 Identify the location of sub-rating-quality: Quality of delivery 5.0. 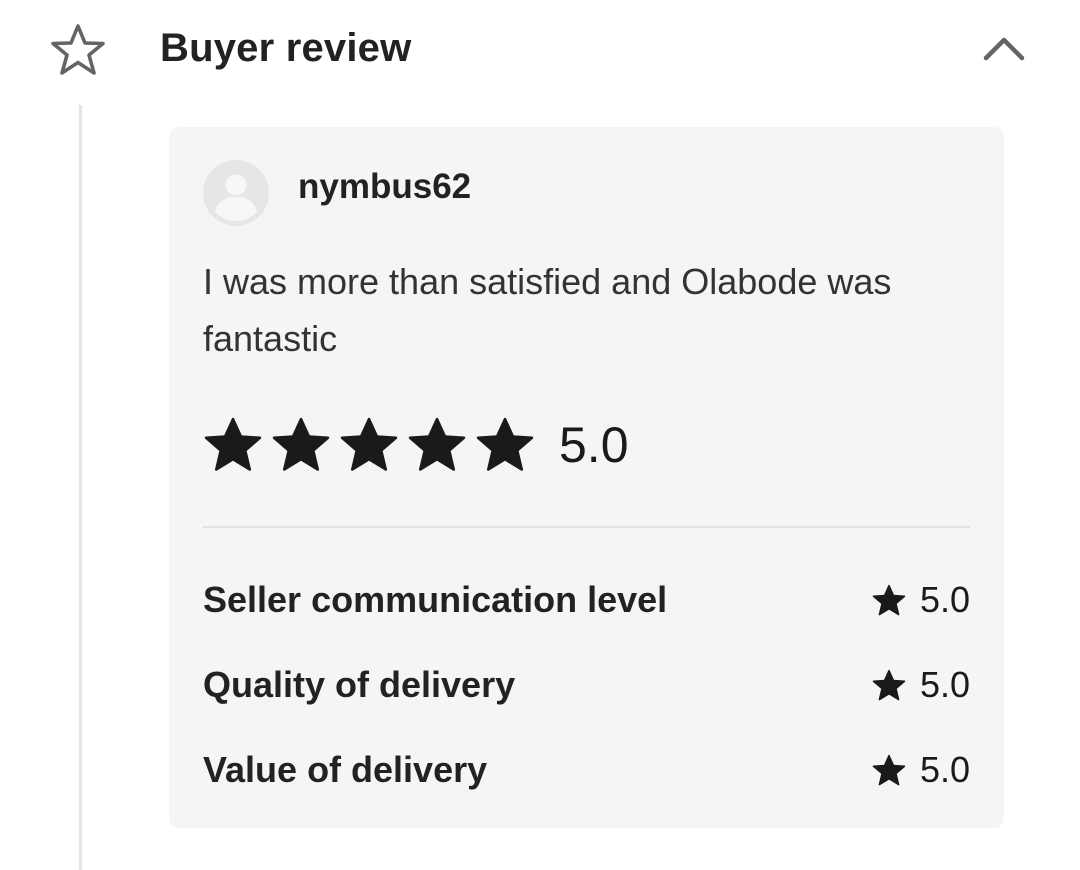
(586, 685).